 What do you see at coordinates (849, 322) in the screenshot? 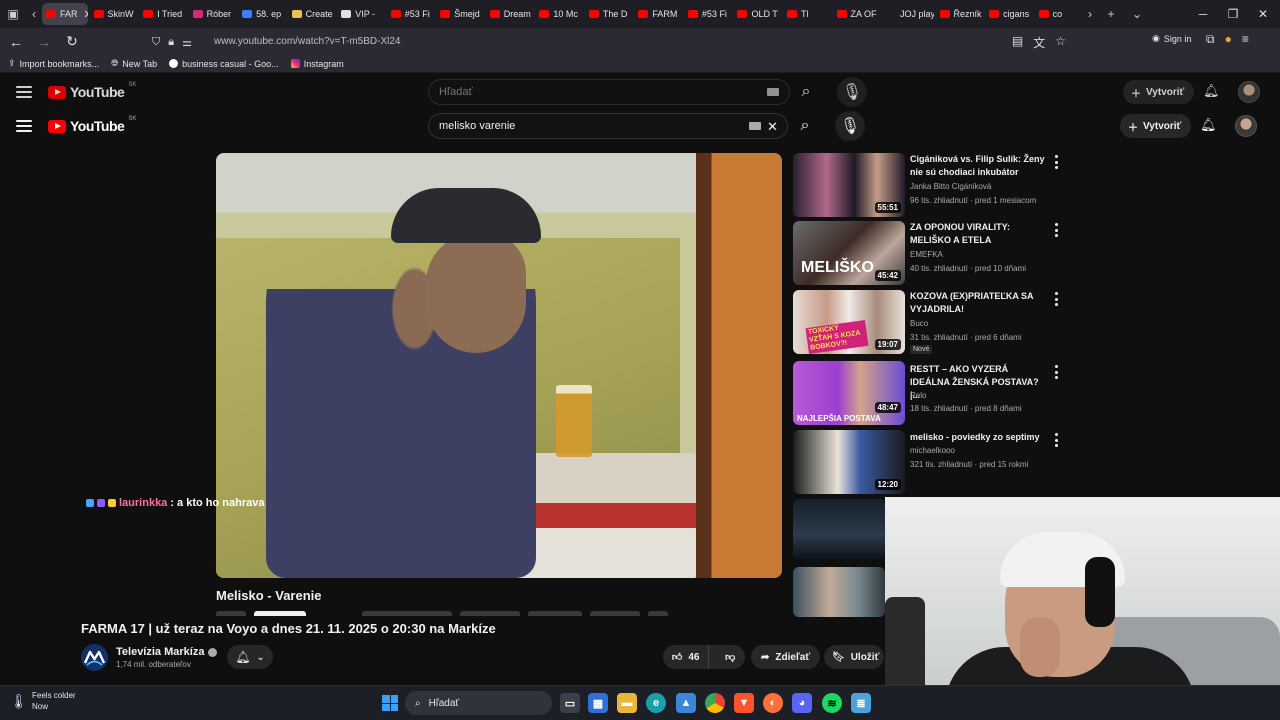
I see `video-thumbnail: TOXICKÝ VZŤAH S KOZA BOBKOV?! 19:07` at bounding box center [849, 322].